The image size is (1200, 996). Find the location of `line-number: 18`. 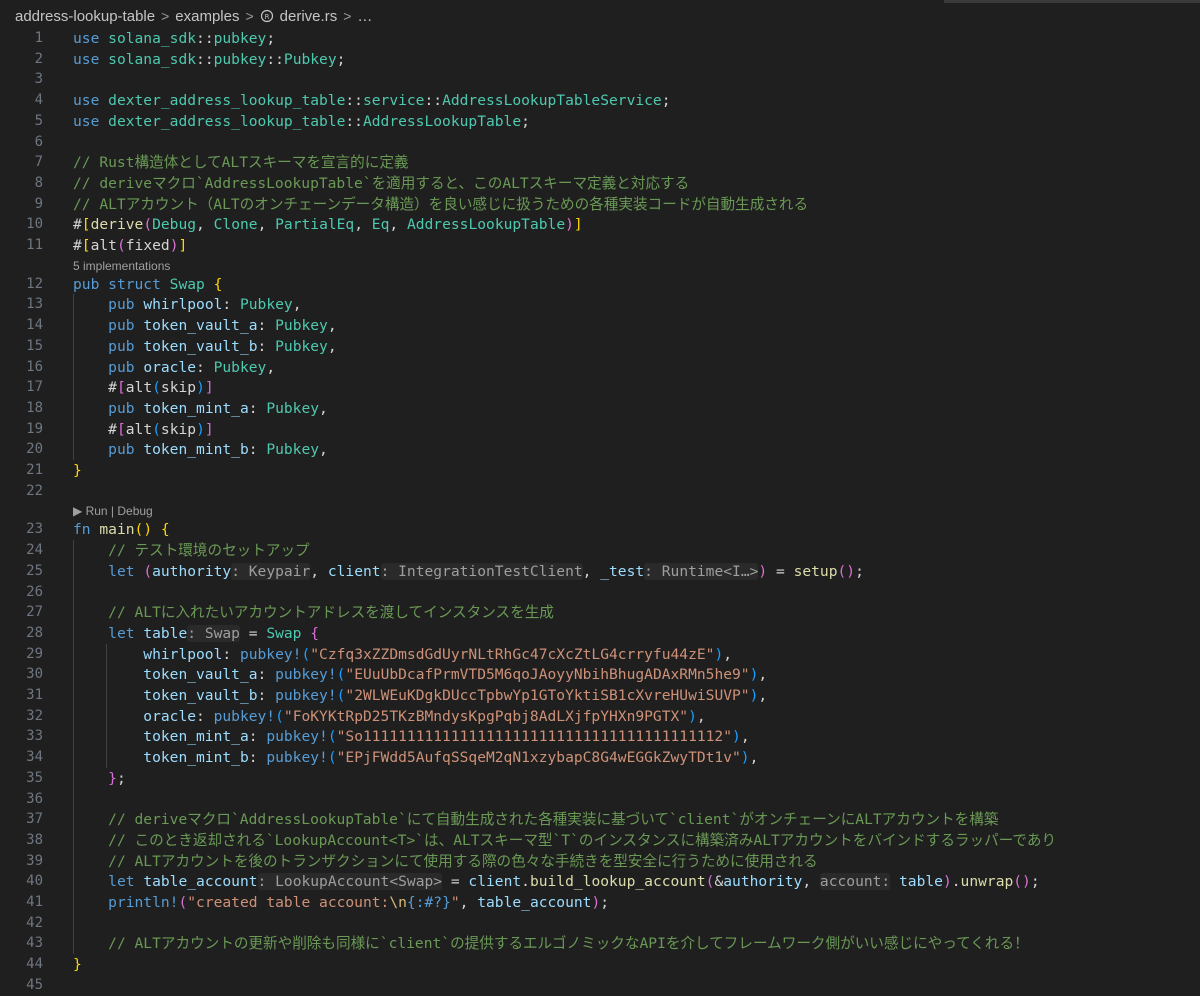

line-number: 18 is located at coordinates (34, 407).